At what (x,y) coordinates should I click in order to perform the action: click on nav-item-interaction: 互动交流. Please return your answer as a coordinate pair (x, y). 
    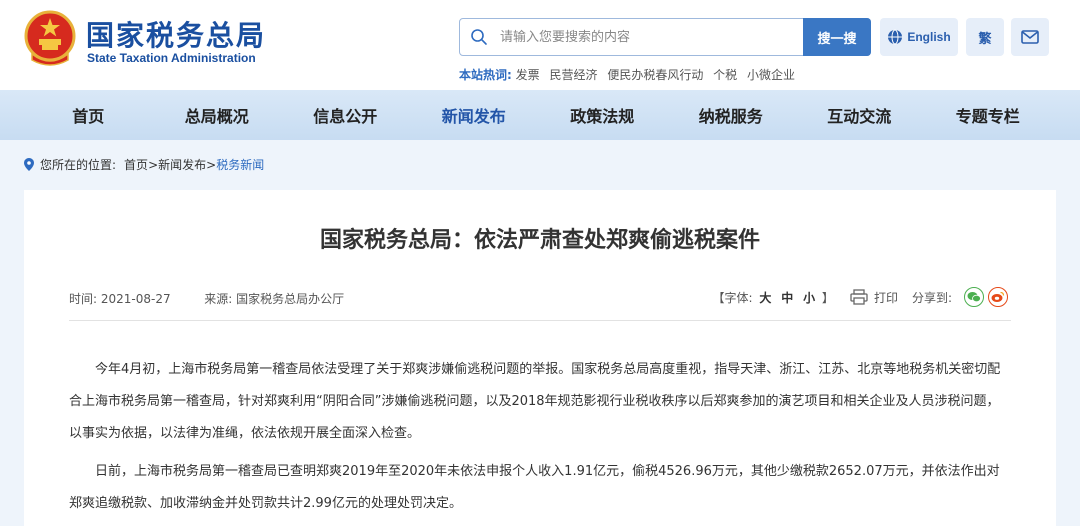
    Looking at the image, I should click on (859, 115).